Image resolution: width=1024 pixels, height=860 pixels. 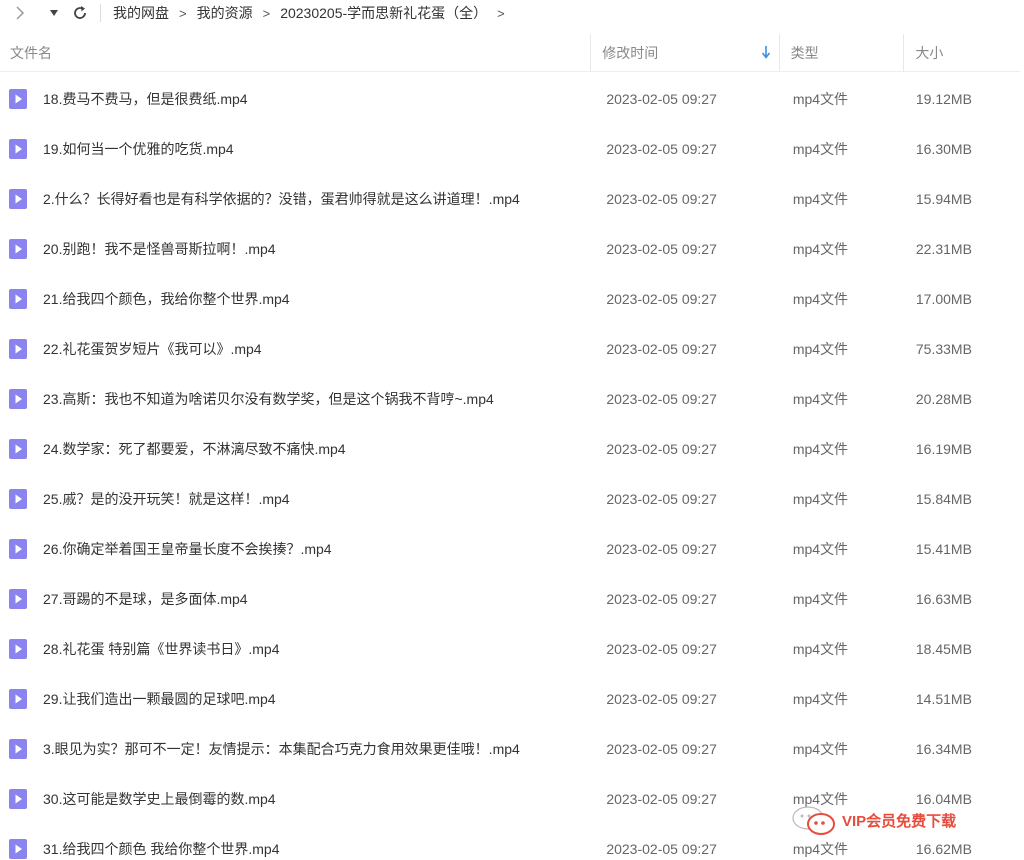 What do you see at coordinates (319, 449) in the screenshot?
I see `file-name: 24.数学家：死了都要爱，不淋漓尽致不痛快.mp4` at bounding box center [319, 449].